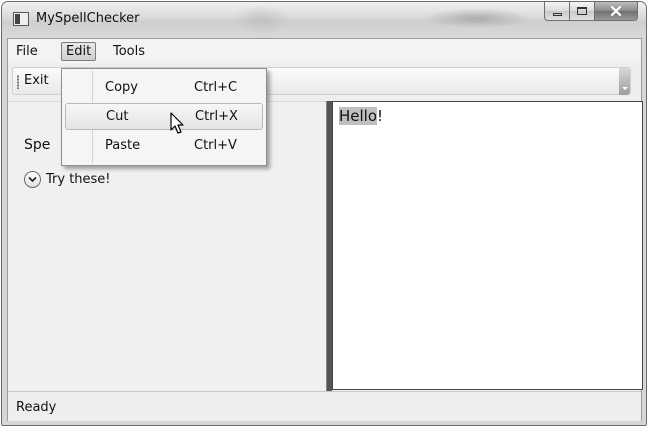 The image size is (648, 427). Describe the element at coordinates (324, 406) in the screenshot. I see `status-bar: Ready` at that location.